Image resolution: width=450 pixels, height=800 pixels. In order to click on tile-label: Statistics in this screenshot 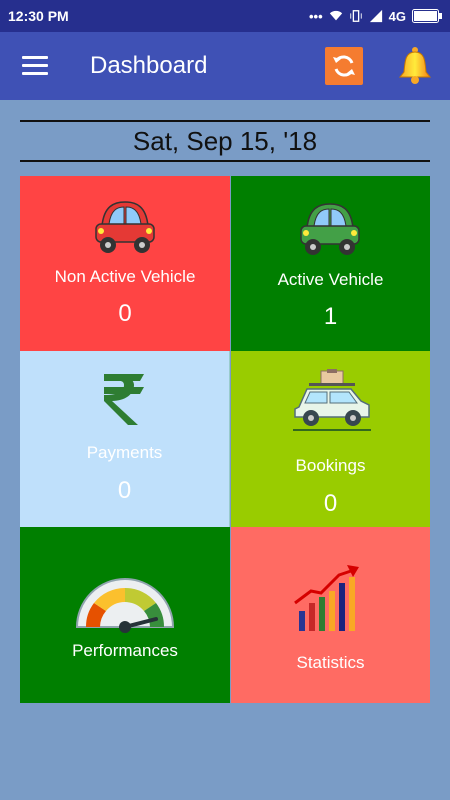, I will do `click(330, 662)`.